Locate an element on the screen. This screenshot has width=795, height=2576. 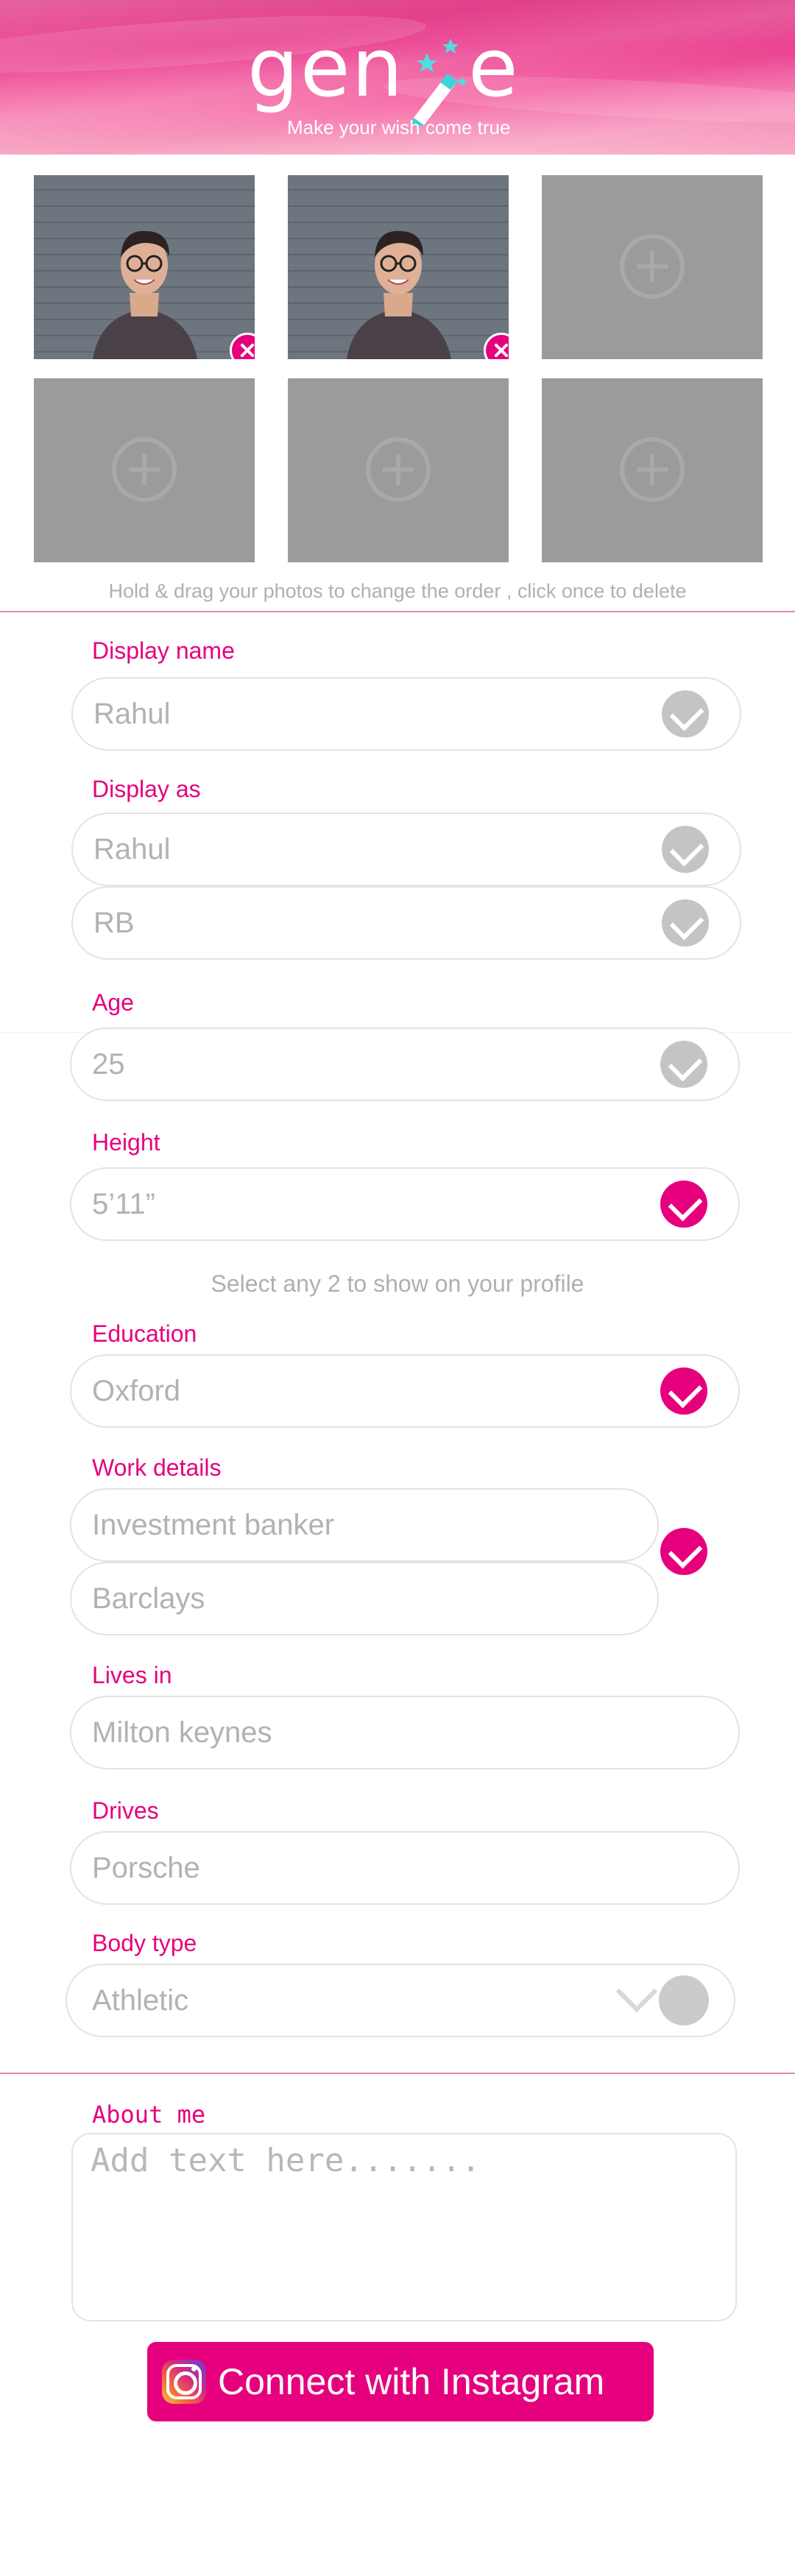
drives-label: Drives is located at coordinates (125, 1810).